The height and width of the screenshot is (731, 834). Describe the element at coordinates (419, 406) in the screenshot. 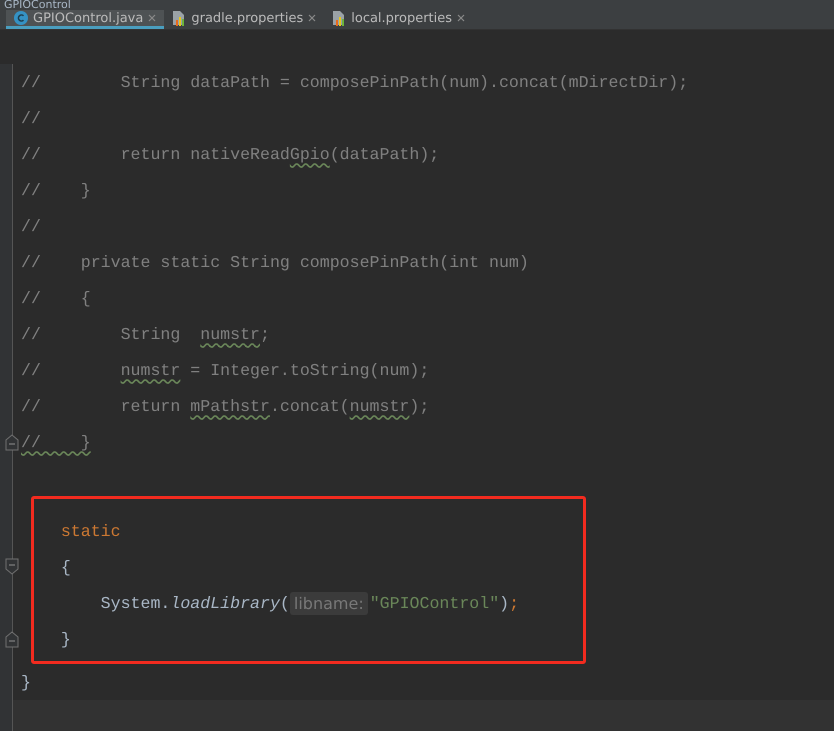

I see `code-comment: );` at that location.